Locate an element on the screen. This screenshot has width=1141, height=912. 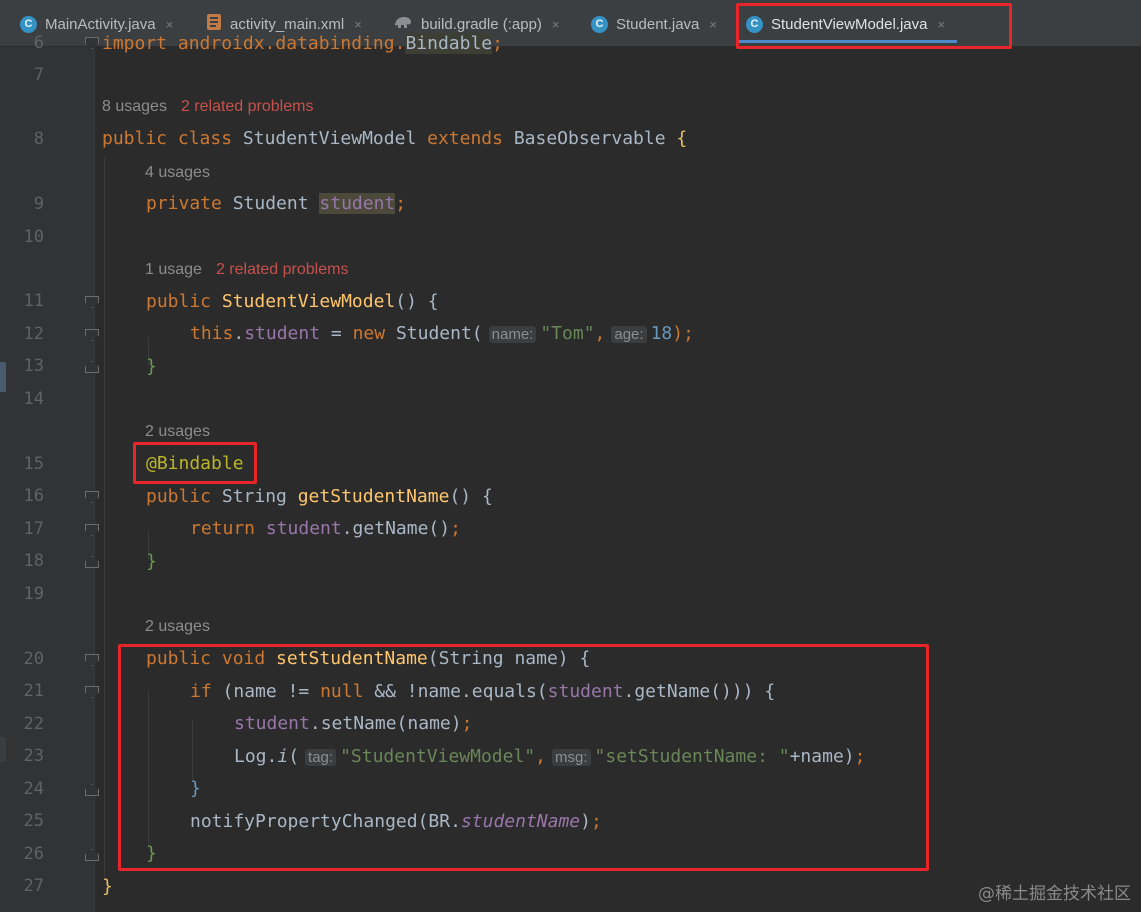
code-line-17: return student.getName(); is located at coordinates (325, 529).